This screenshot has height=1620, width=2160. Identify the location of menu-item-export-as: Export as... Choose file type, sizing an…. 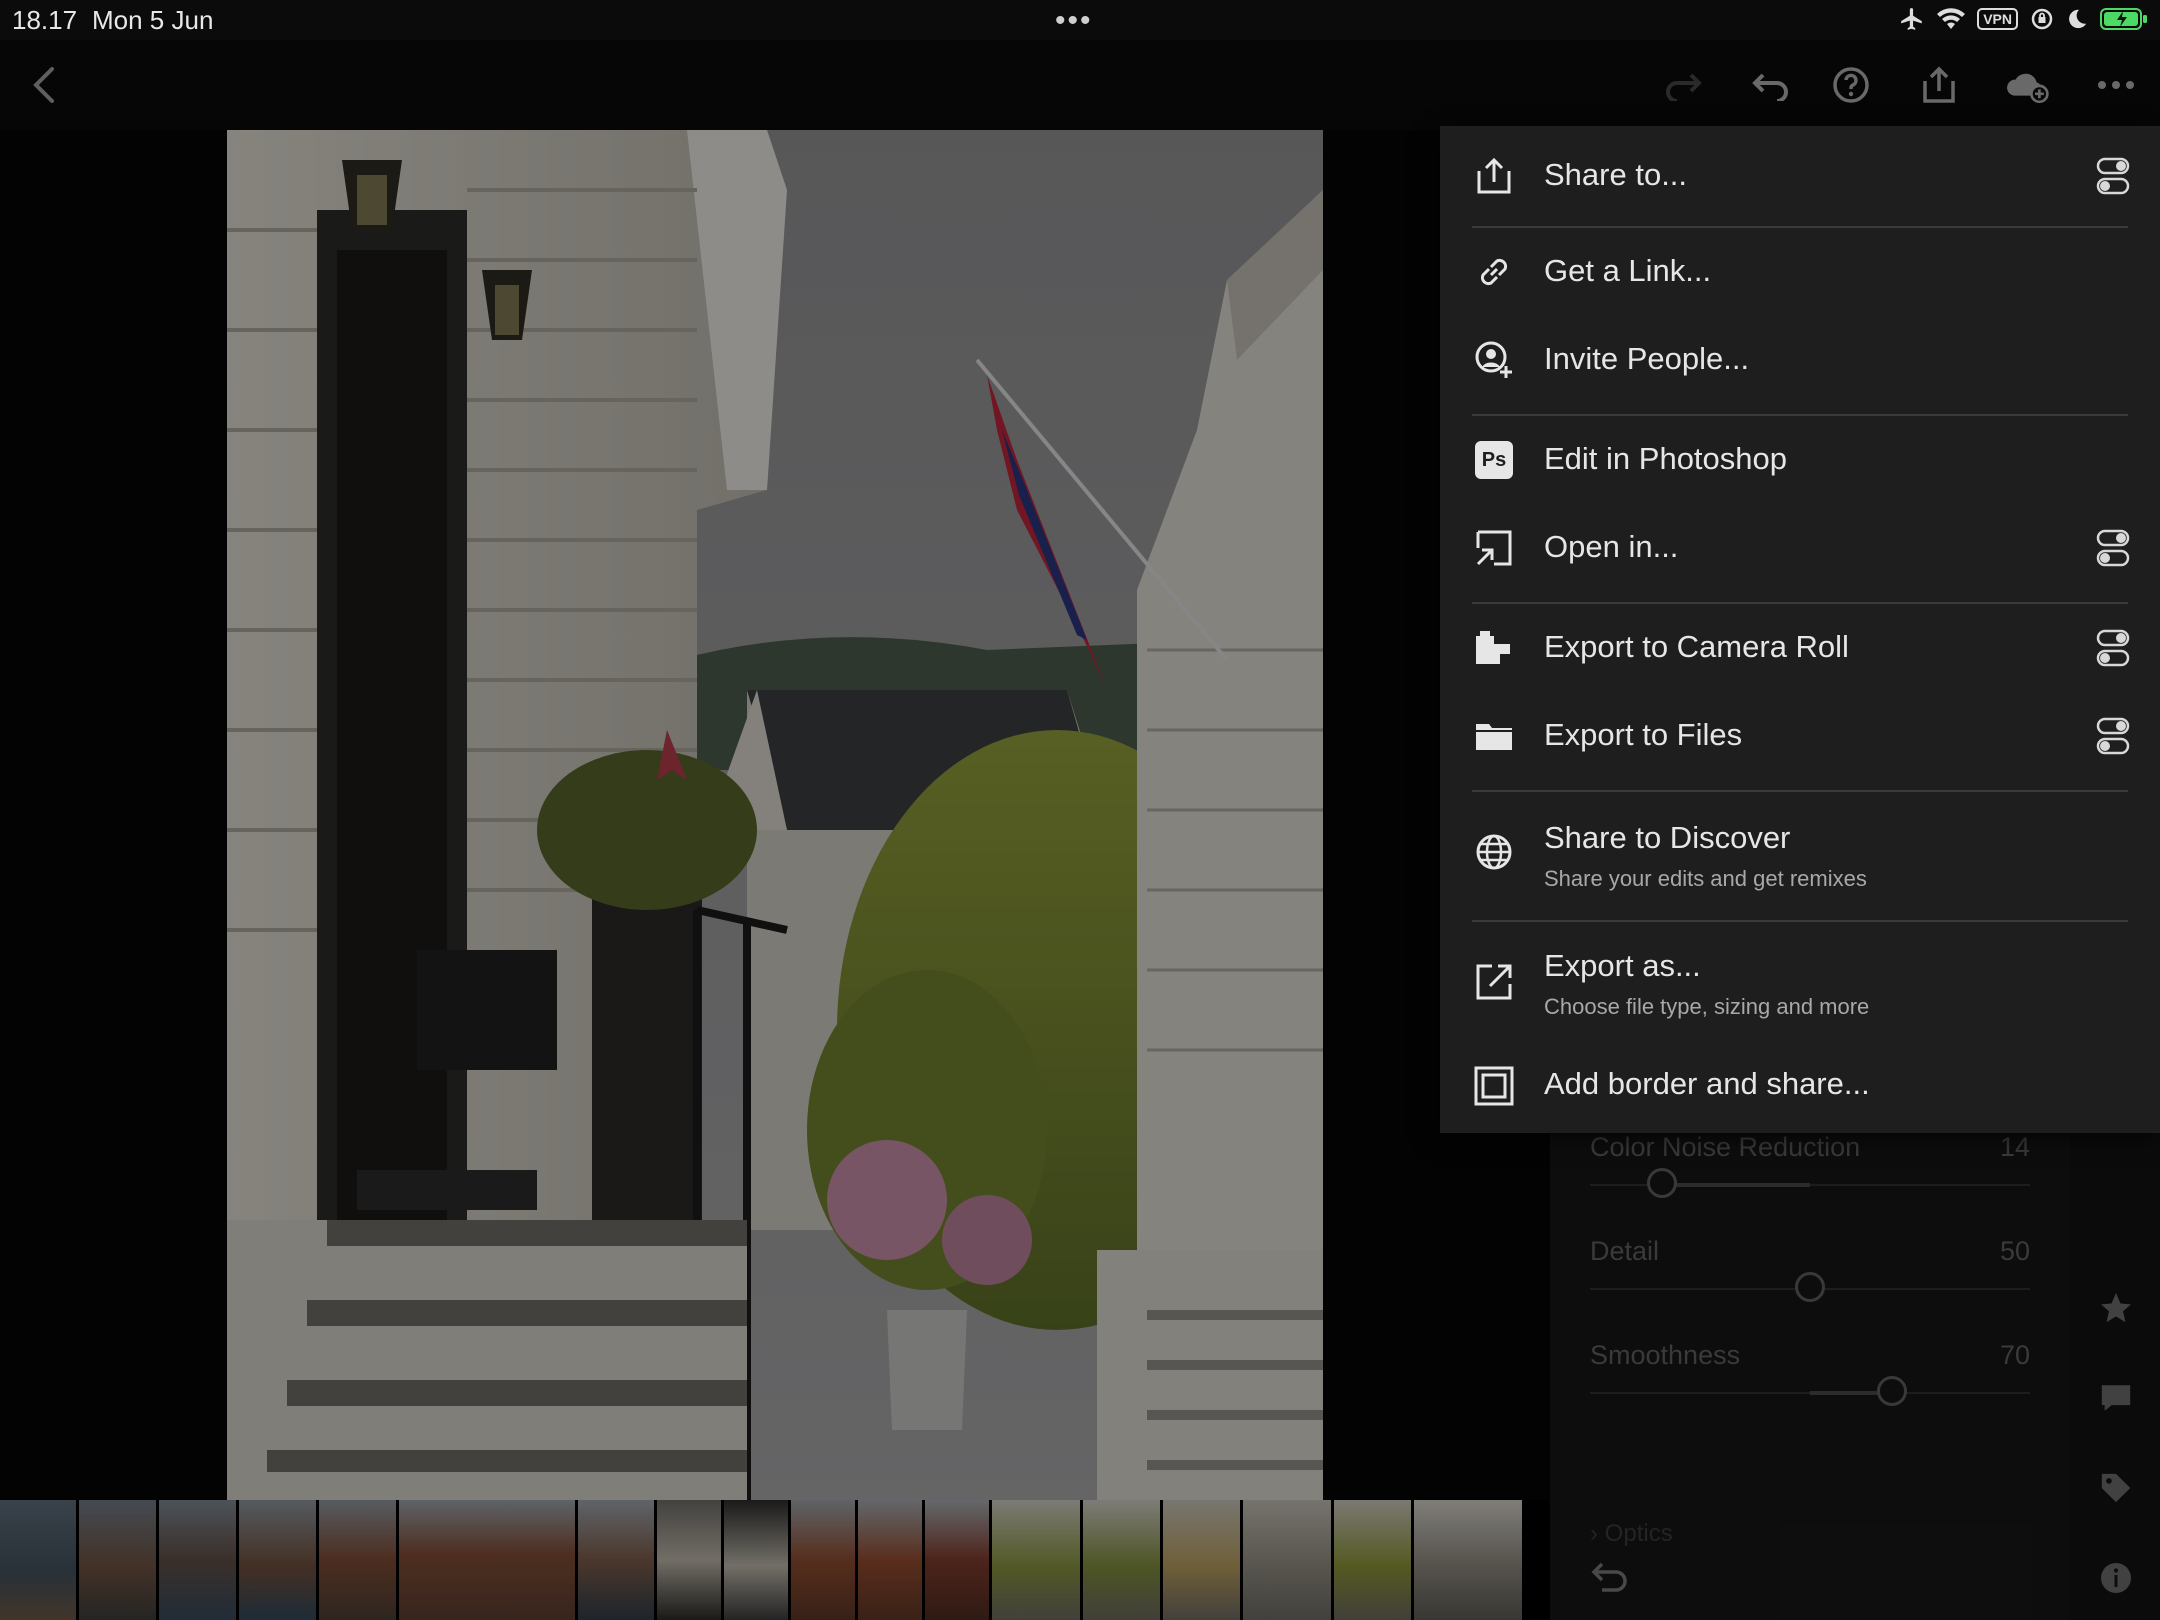
(1800, 982).